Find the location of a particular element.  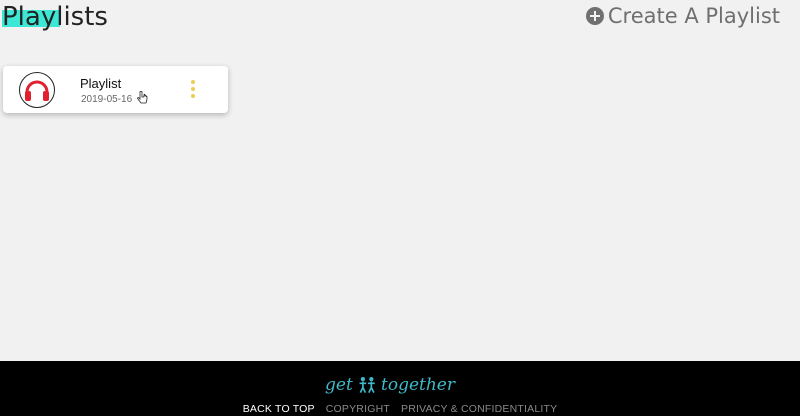

playlist-card: Playlist 2019-05-16 is located at coordinates (115, 89).